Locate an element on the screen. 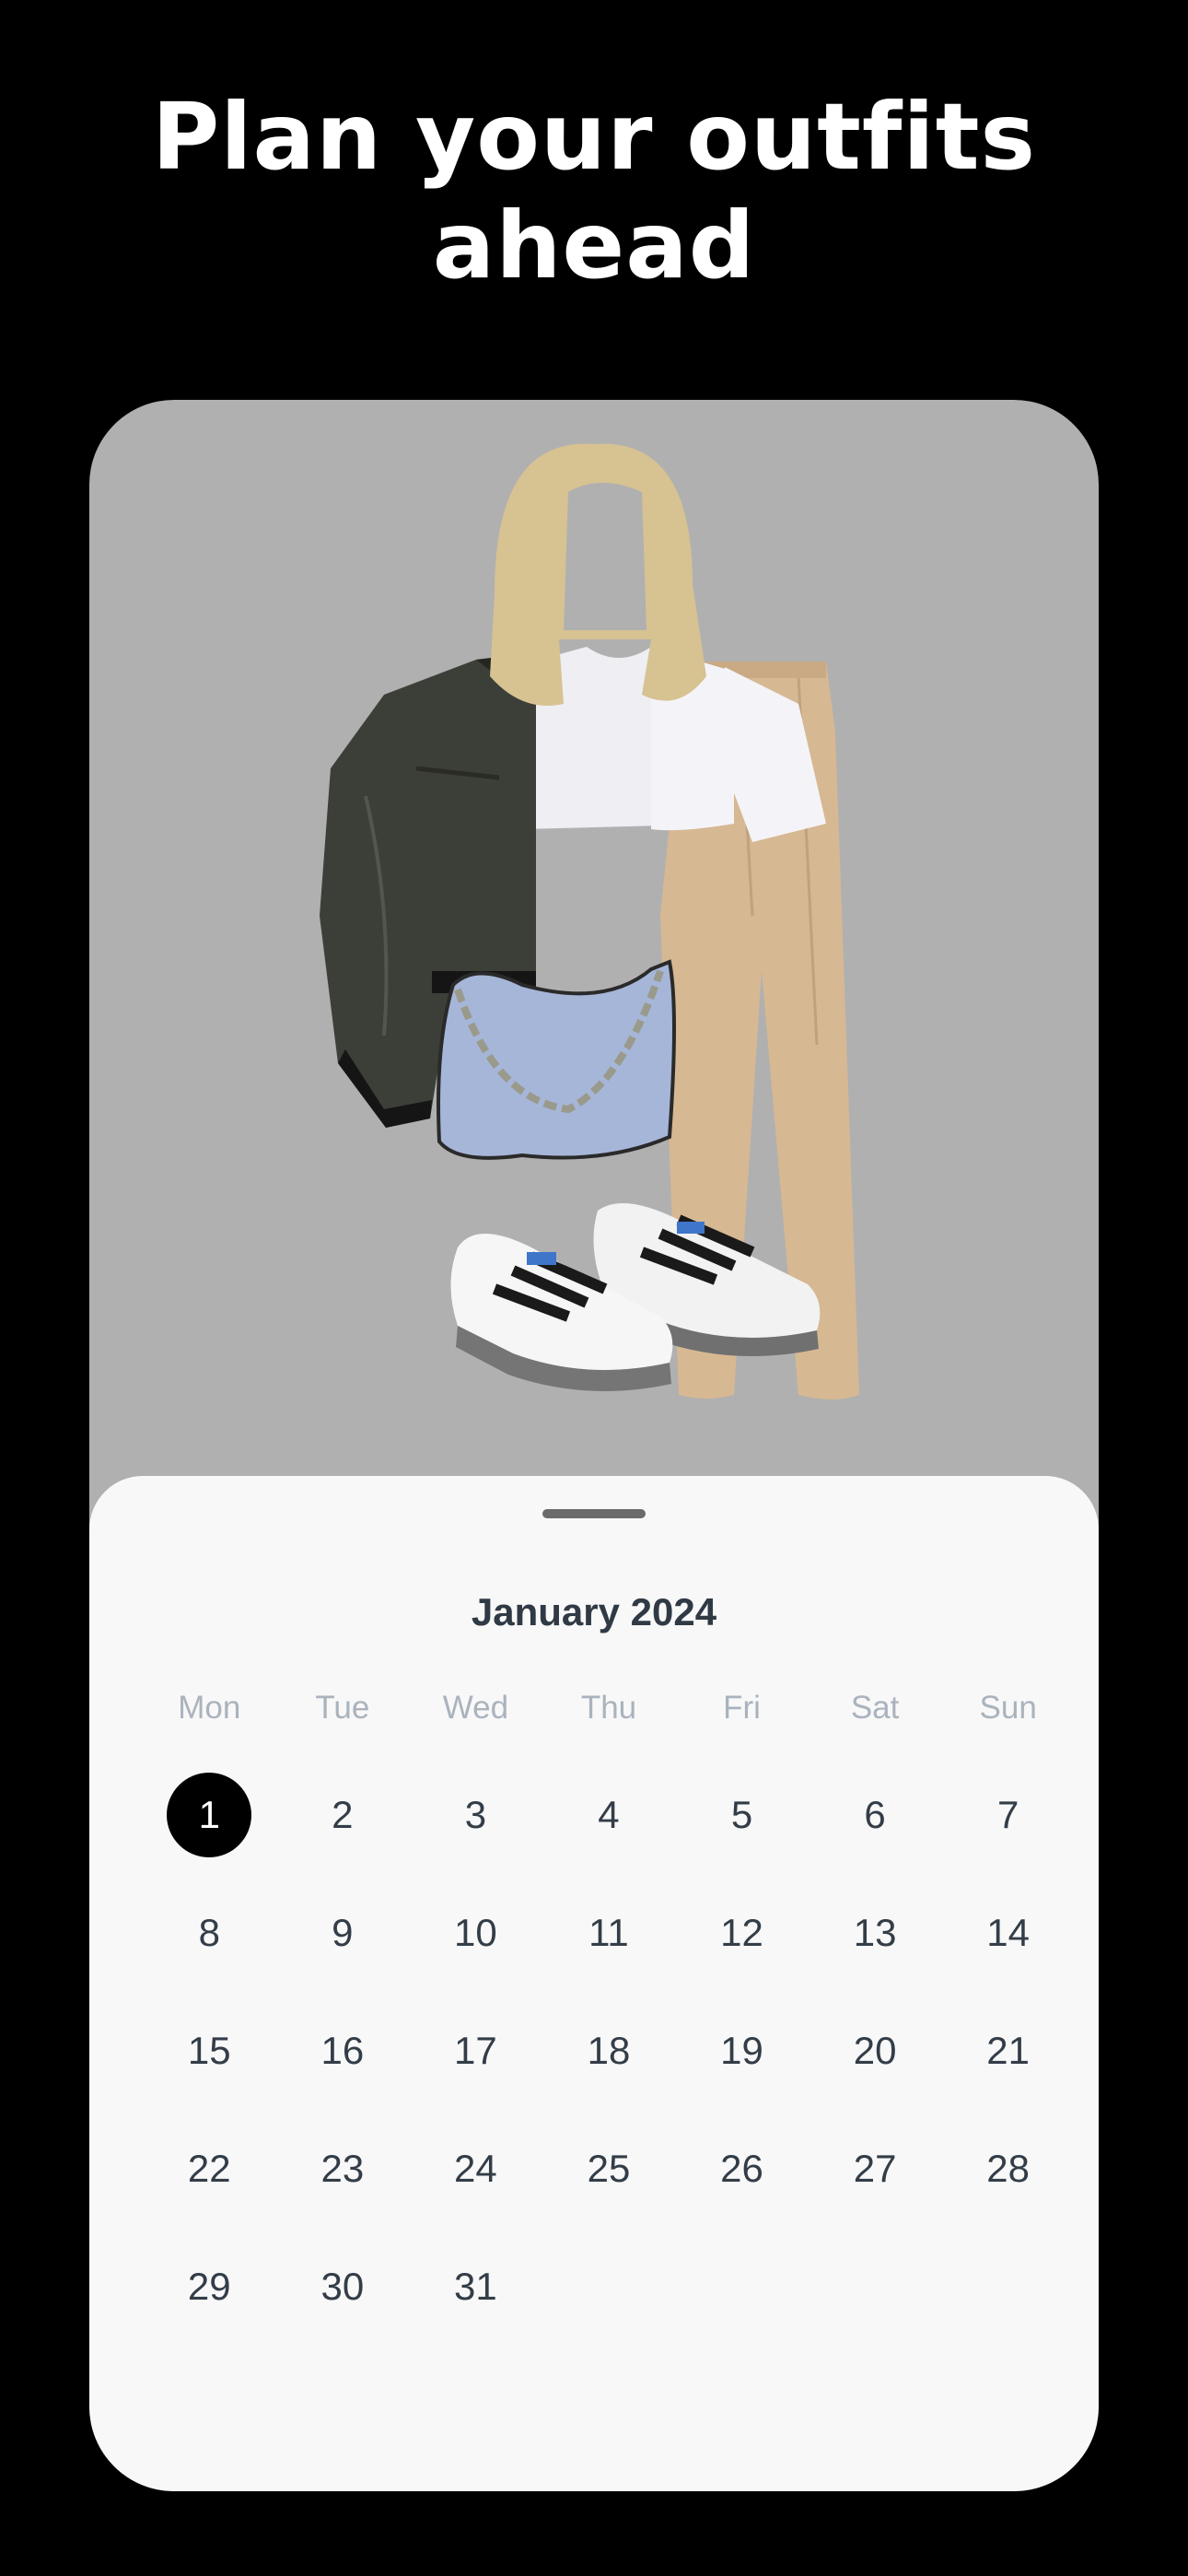 This screenshot has width=1188, height=2576. calendar-day: 25 is located at coordinates (609, 2168).